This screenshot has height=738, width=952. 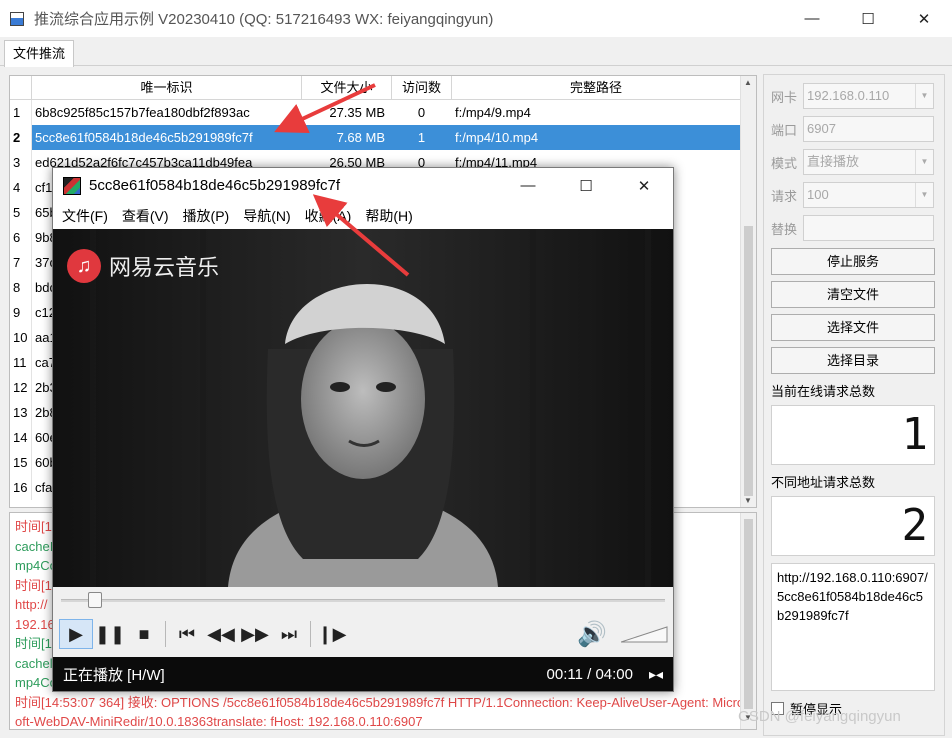 I want to click on nic-label: 网卡, so click(x=784, y=97).